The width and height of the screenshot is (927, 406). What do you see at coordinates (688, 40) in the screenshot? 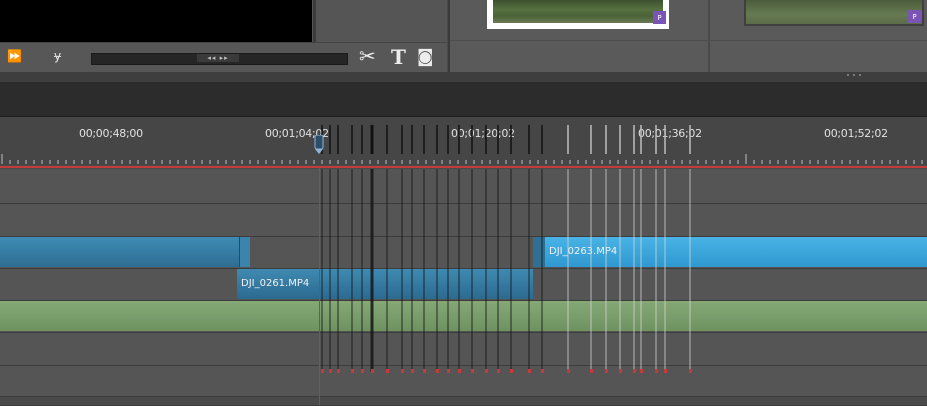
I see `media-row-divider` at bounding box center [688, 40].